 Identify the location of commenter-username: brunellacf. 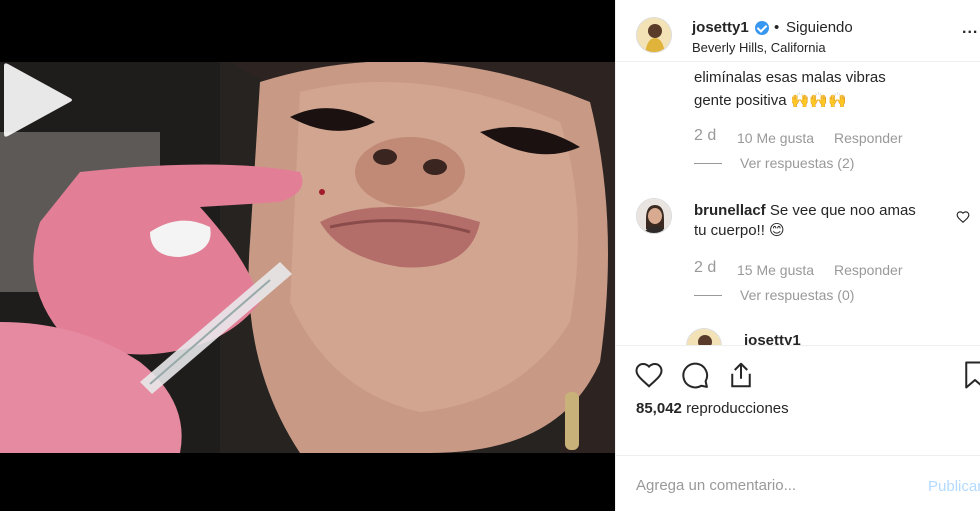
(730, 210).